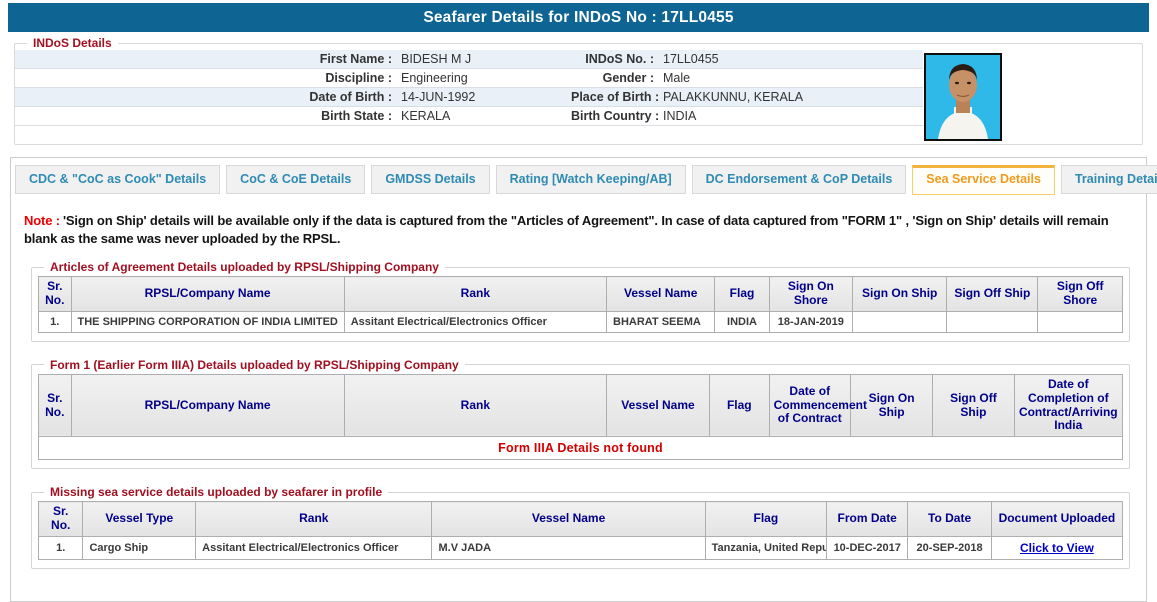  Describe the element at coordinates (615, 97) in the screenshot. I see `place-of-birth-label: Place of Birth :` at that location.